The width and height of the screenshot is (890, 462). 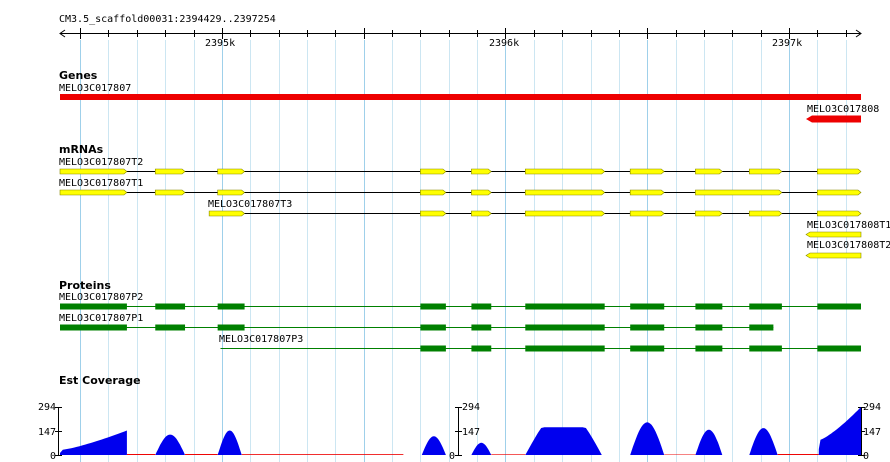 What do you see at coordinates (100, 380) in the screenshot?
I see `track-title-coverage: Est Coverage` at bounding box center [100, 380].